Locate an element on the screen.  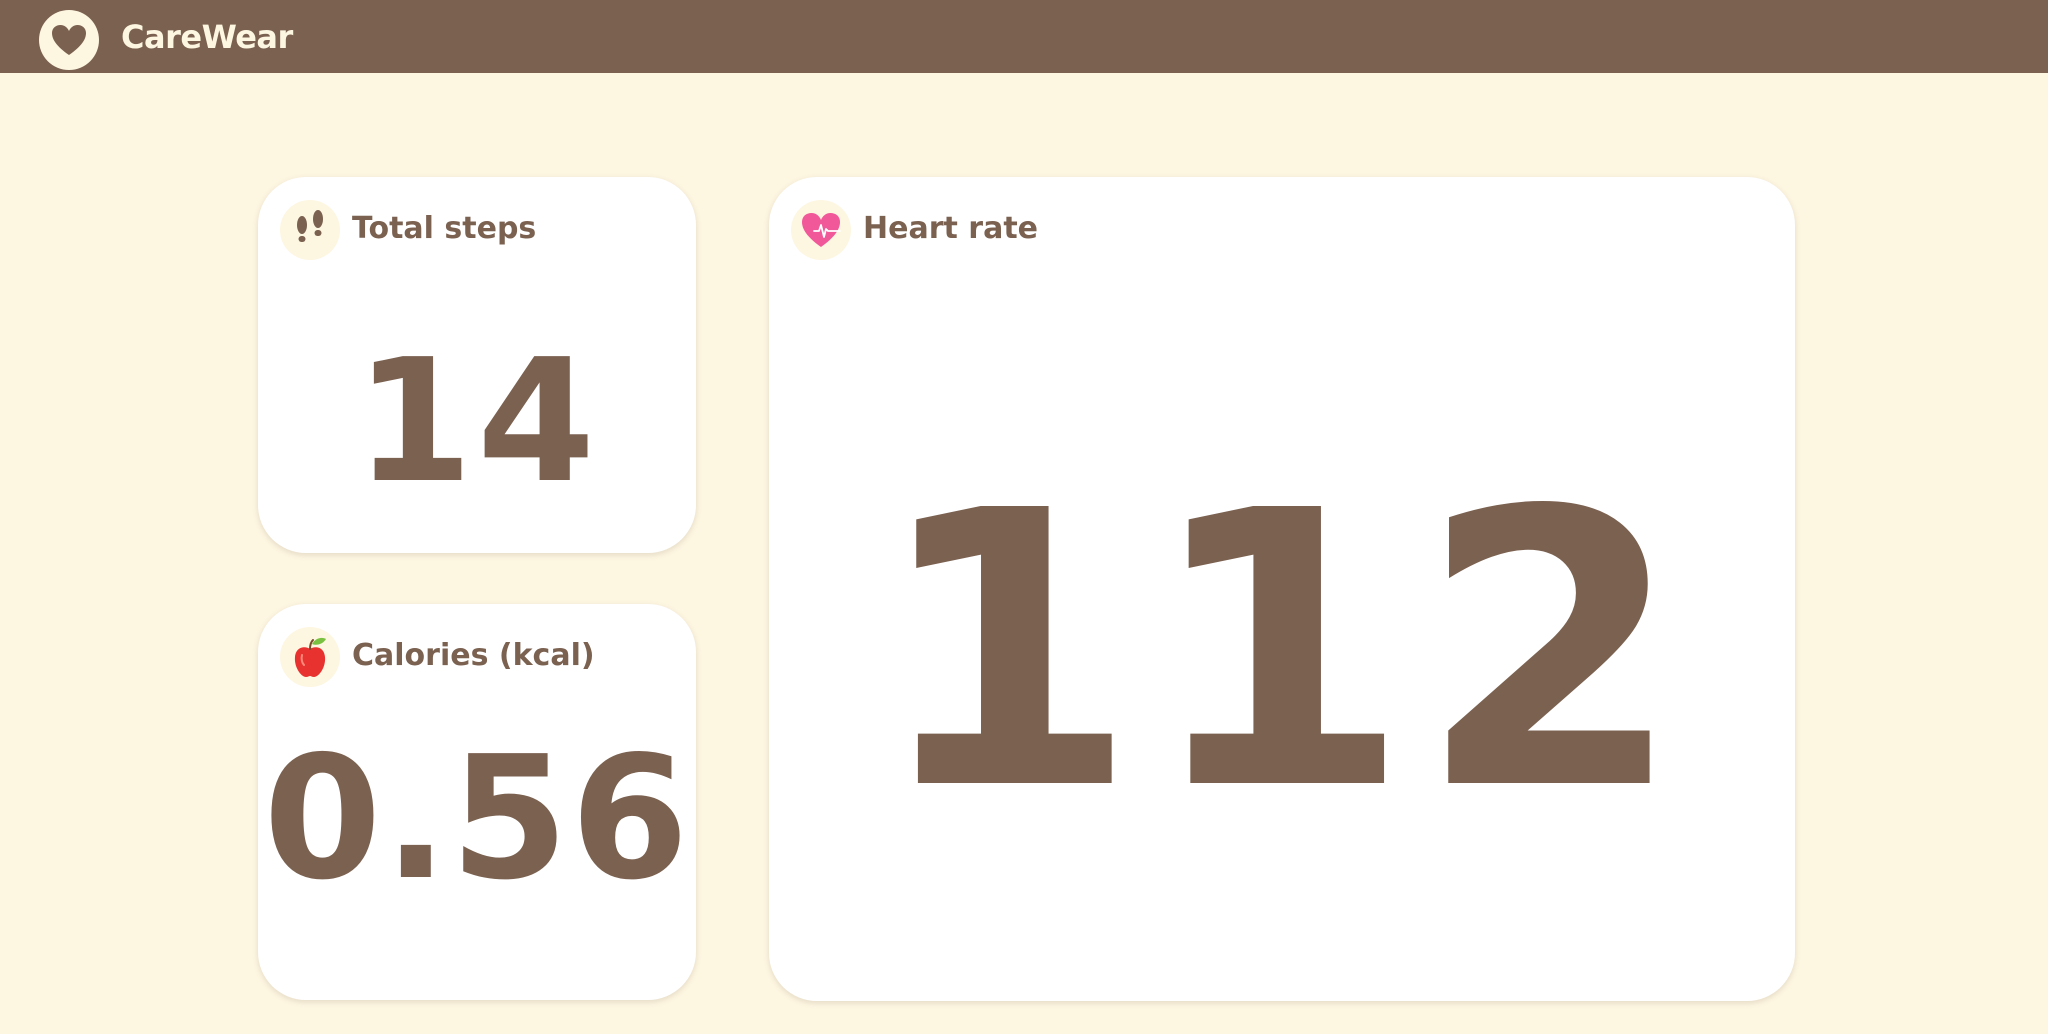
calories-icon-badge is located at coordinates (310, 657).